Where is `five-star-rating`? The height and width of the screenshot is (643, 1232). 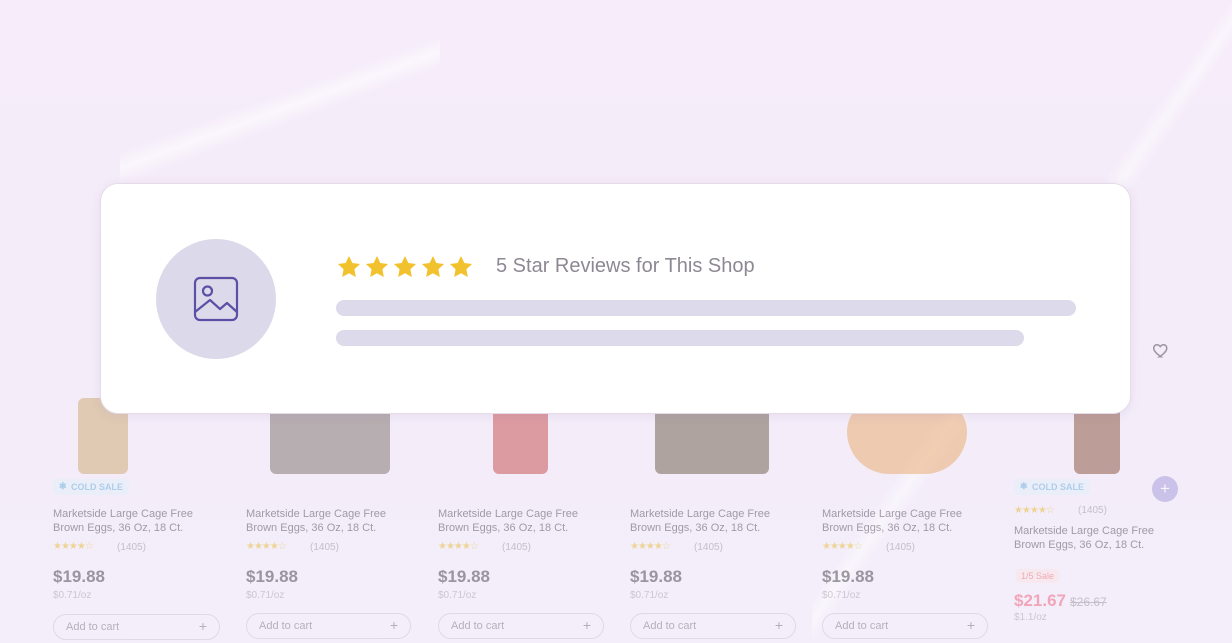
five-star-rating is located at coordinates (406, 267).